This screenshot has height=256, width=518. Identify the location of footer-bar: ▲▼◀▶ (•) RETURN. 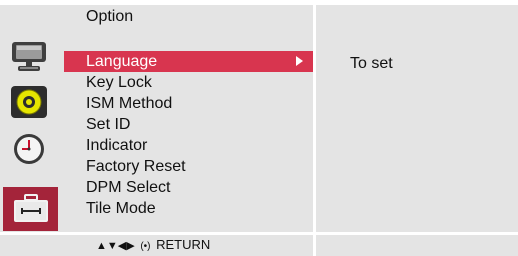
(156, 245).